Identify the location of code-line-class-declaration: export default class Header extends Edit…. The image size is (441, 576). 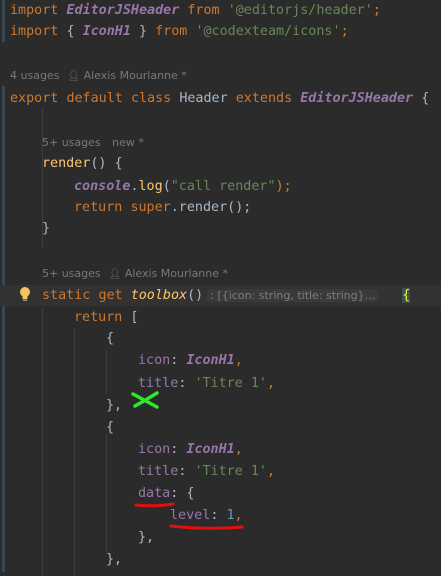
(220, 98).